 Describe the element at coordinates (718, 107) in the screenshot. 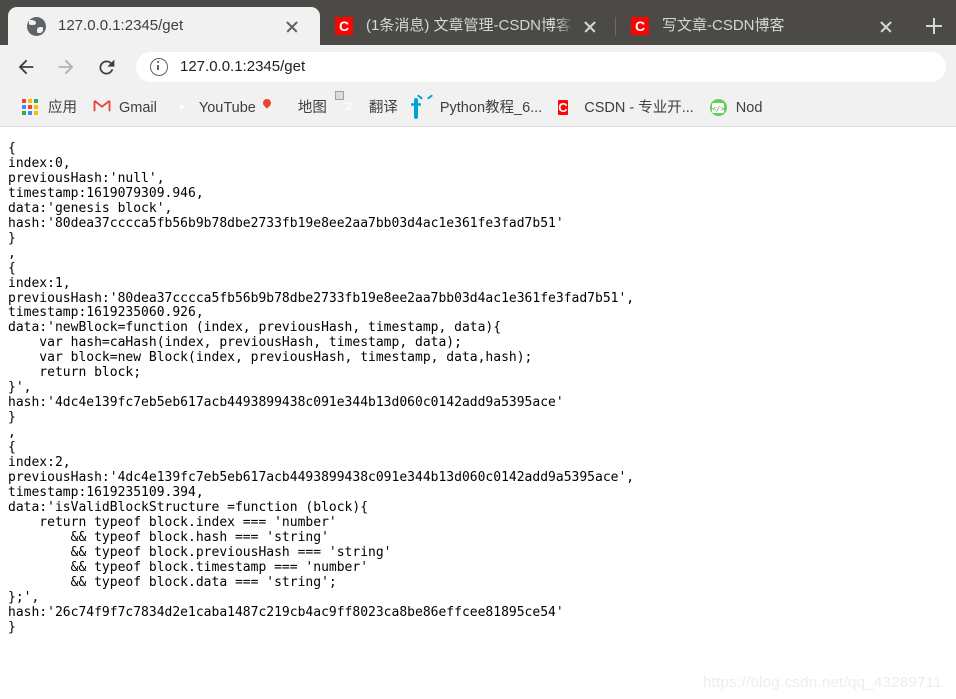

I see `nodejs-icon: </>` at that location.